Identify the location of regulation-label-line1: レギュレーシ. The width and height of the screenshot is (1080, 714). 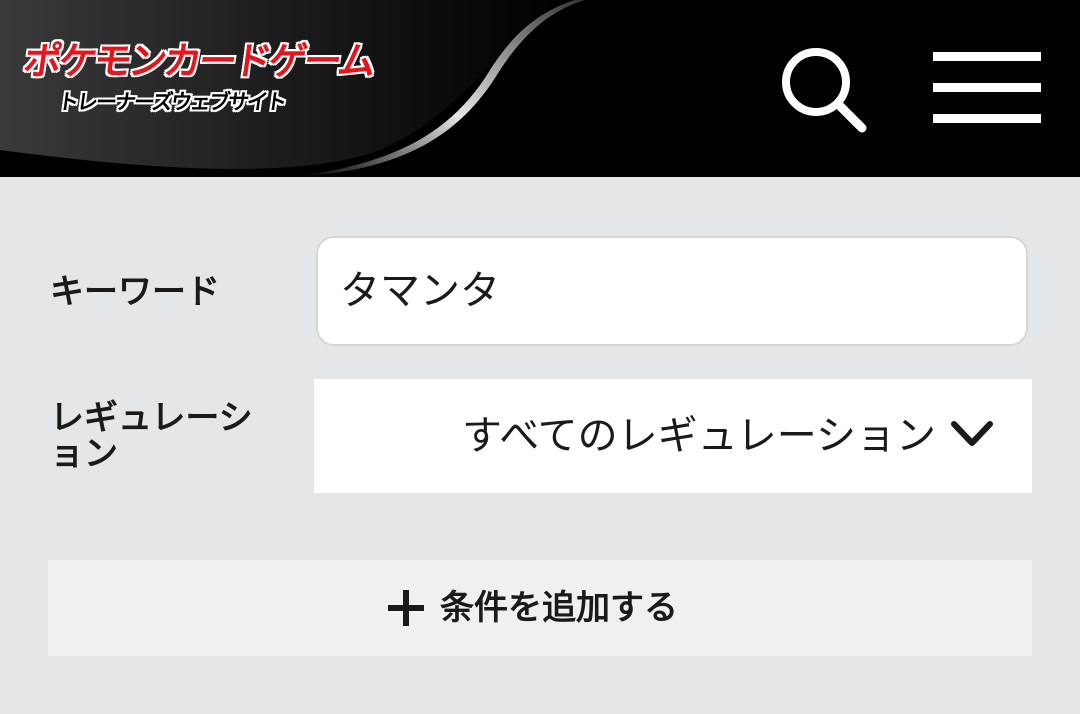
(151, 418).